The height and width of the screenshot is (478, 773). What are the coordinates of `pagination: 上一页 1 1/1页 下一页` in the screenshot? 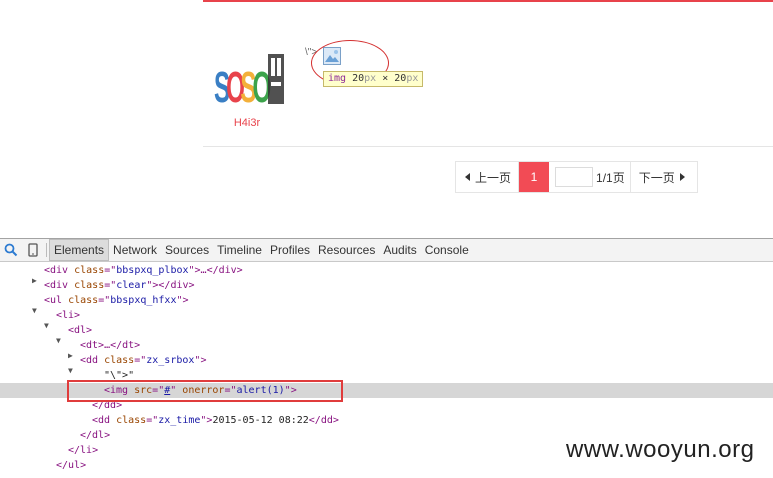 It's located at (576, 177).